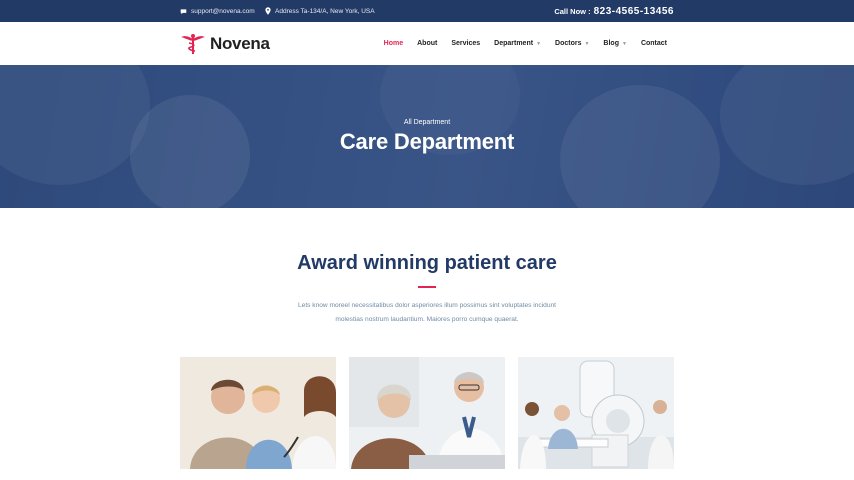  I want to click on nav-item-home: Home, so click(393, 43).